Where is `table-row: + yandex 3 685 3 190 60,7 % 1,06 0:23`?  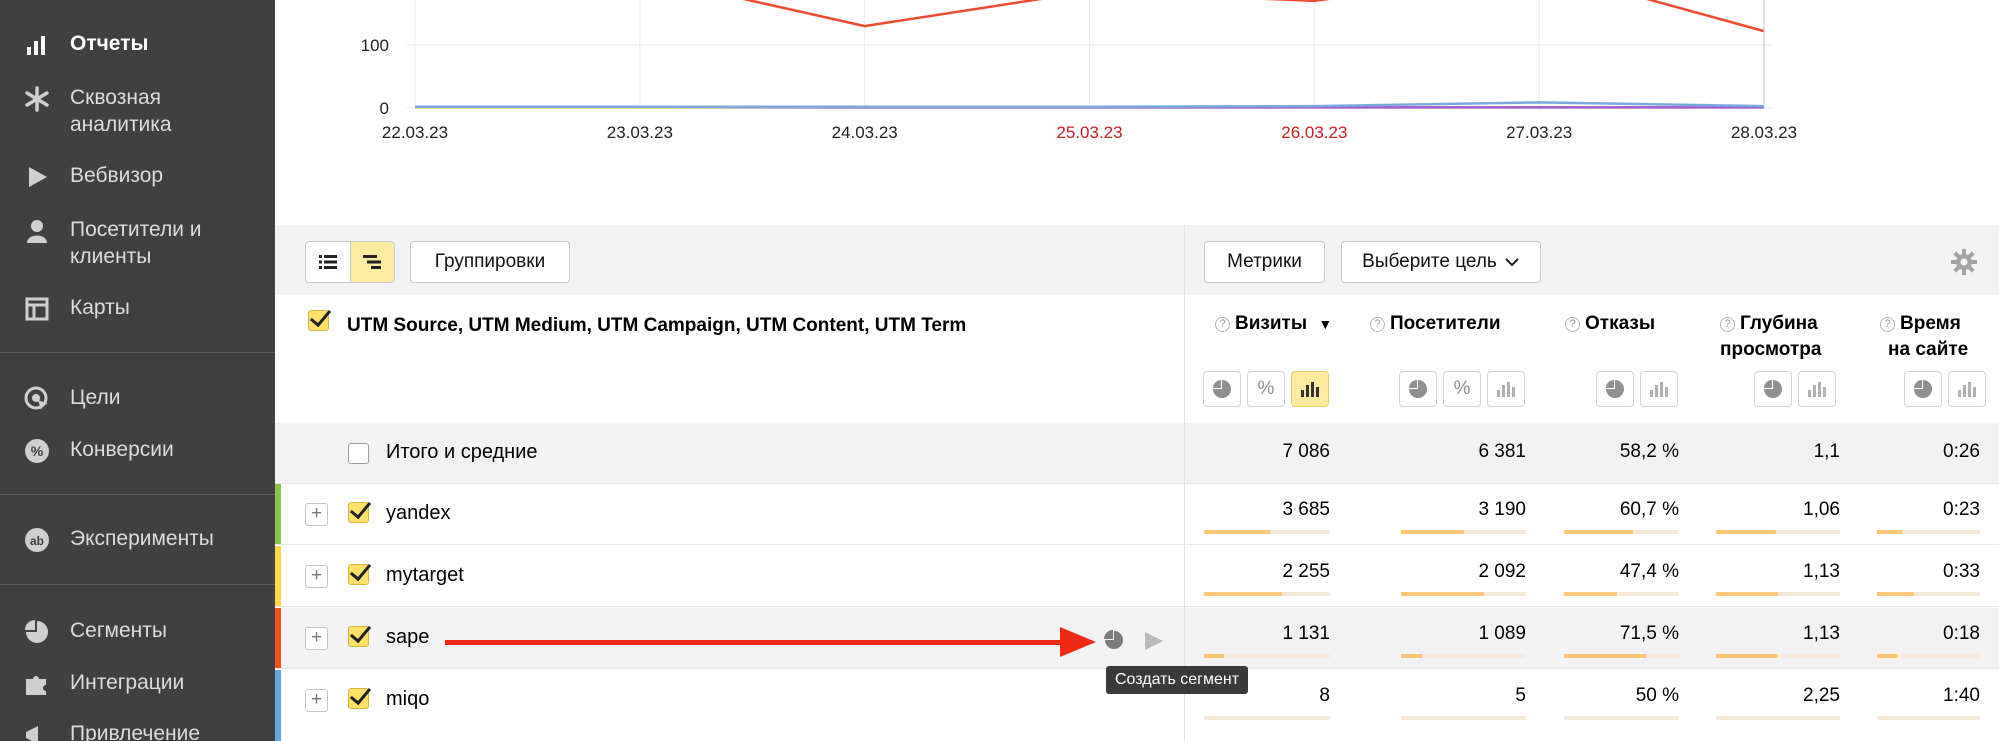 table-row: + yandex 3 685 3 190 60,7 % 1,06 0:23 is located at coordinates (1137, 514).